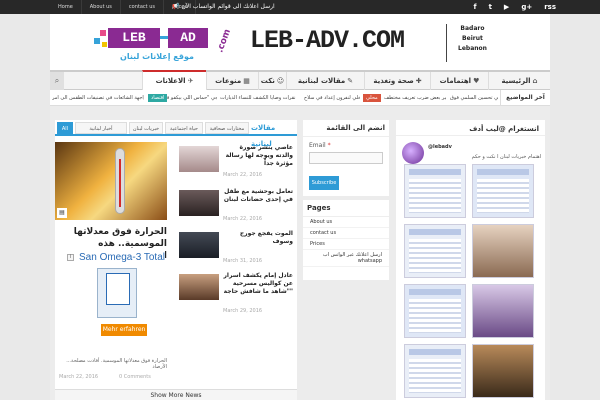 The height and width of the screenshot is (400, 600). Describe the element at coordinates (111, 181) in the screenshot. I see `featured-image: ▤` at that location.